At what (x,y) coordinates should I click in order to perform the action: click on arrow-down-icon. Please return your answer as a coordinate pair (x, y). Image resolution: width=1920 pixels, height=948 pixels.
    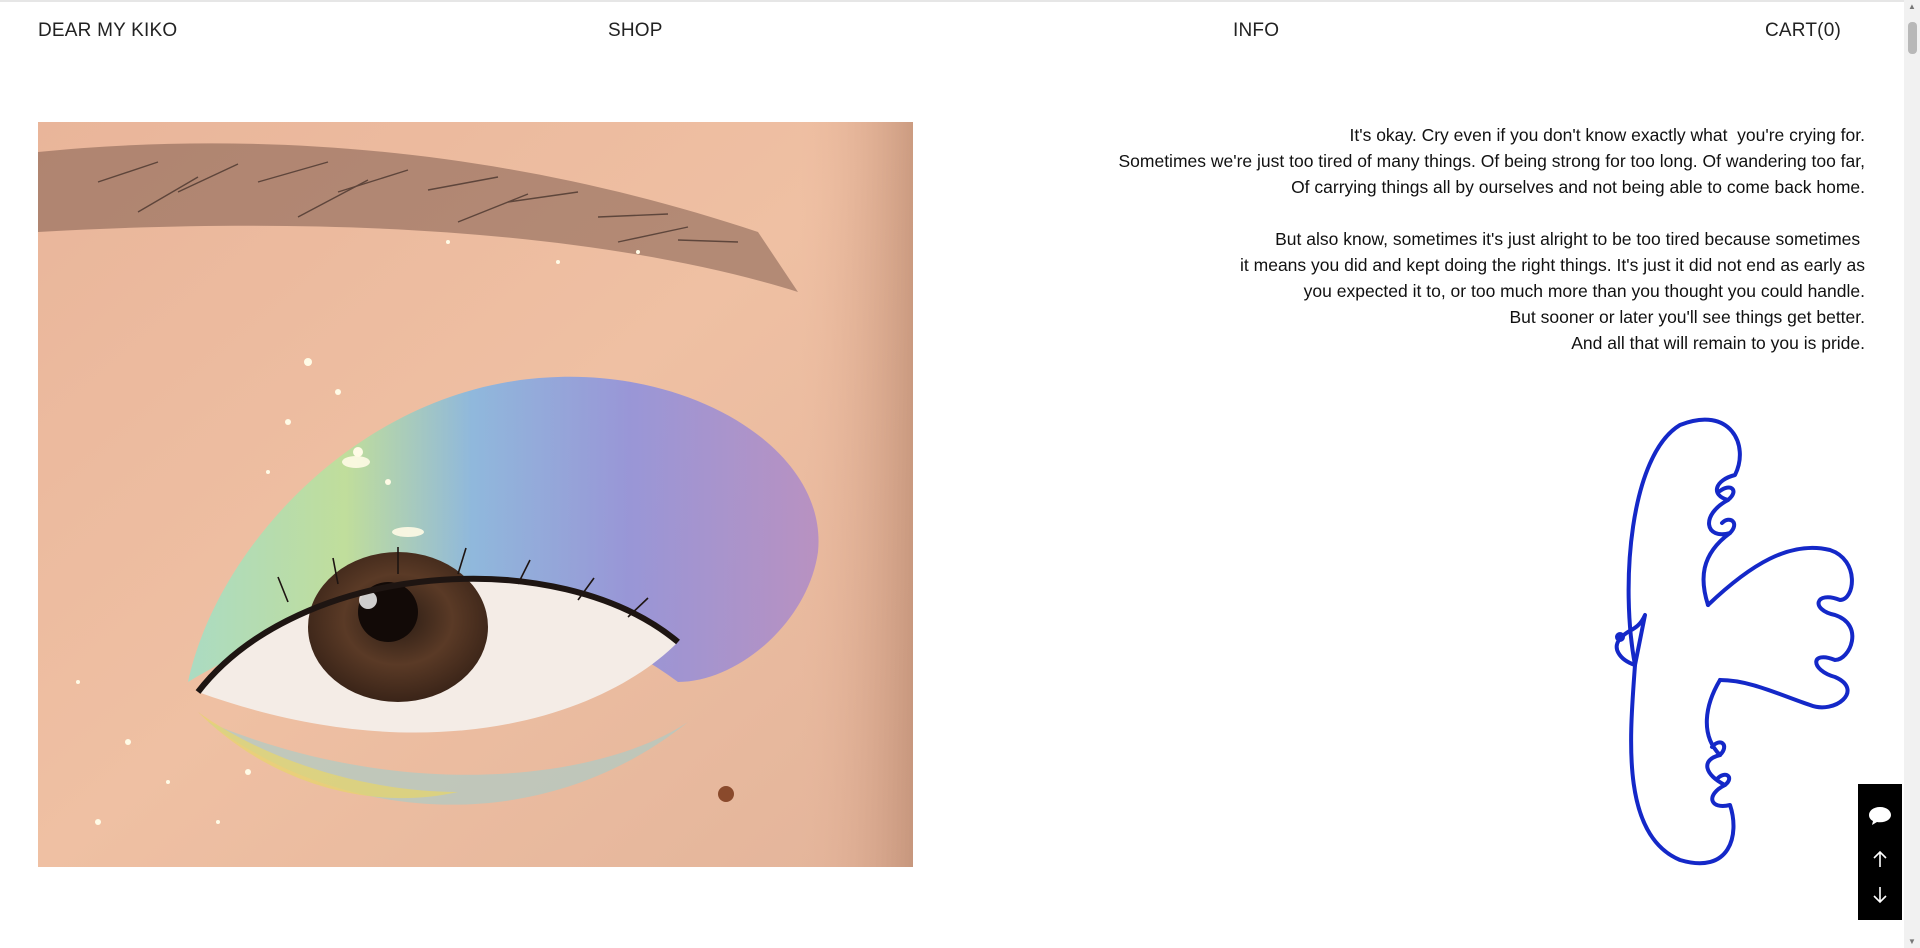
    Looking at the image, I should click on (1880, 895).